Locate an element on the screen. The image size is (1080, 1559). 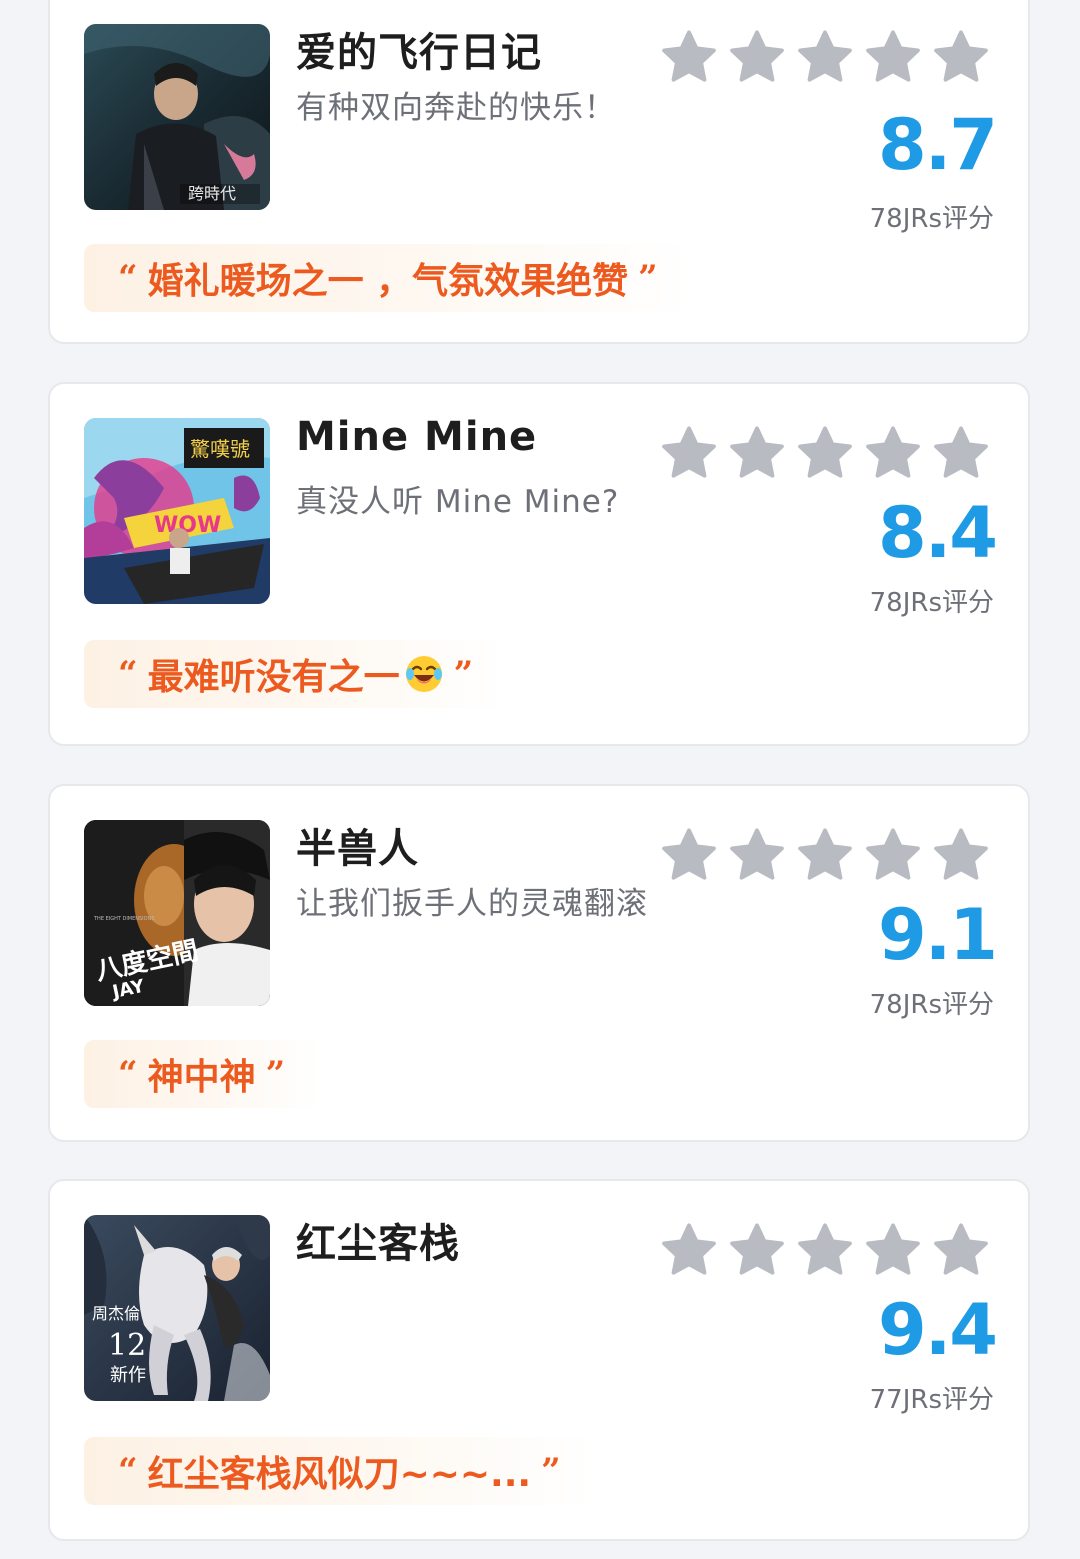
album-cover: 跨時代 is located at coordinates (177, 117).